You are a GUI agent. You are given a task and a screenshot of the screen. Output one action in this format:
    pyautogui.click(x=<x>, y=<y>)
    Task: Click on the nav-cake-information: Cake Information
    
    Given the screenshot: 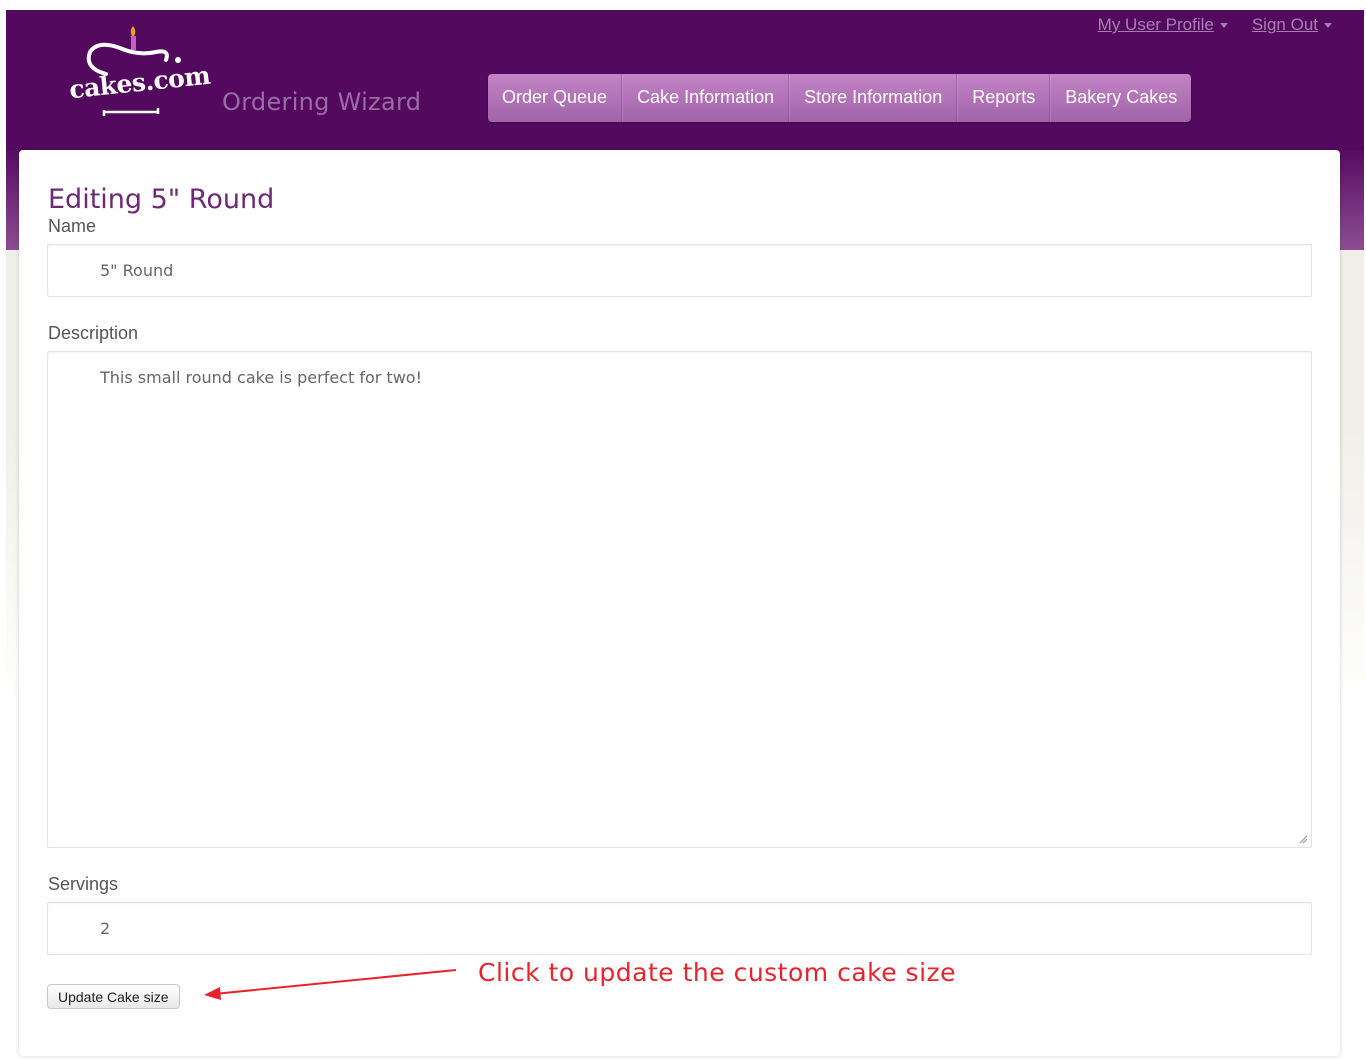 What is the action you would take?
    pyautogui.click(x=706, y=98)
    